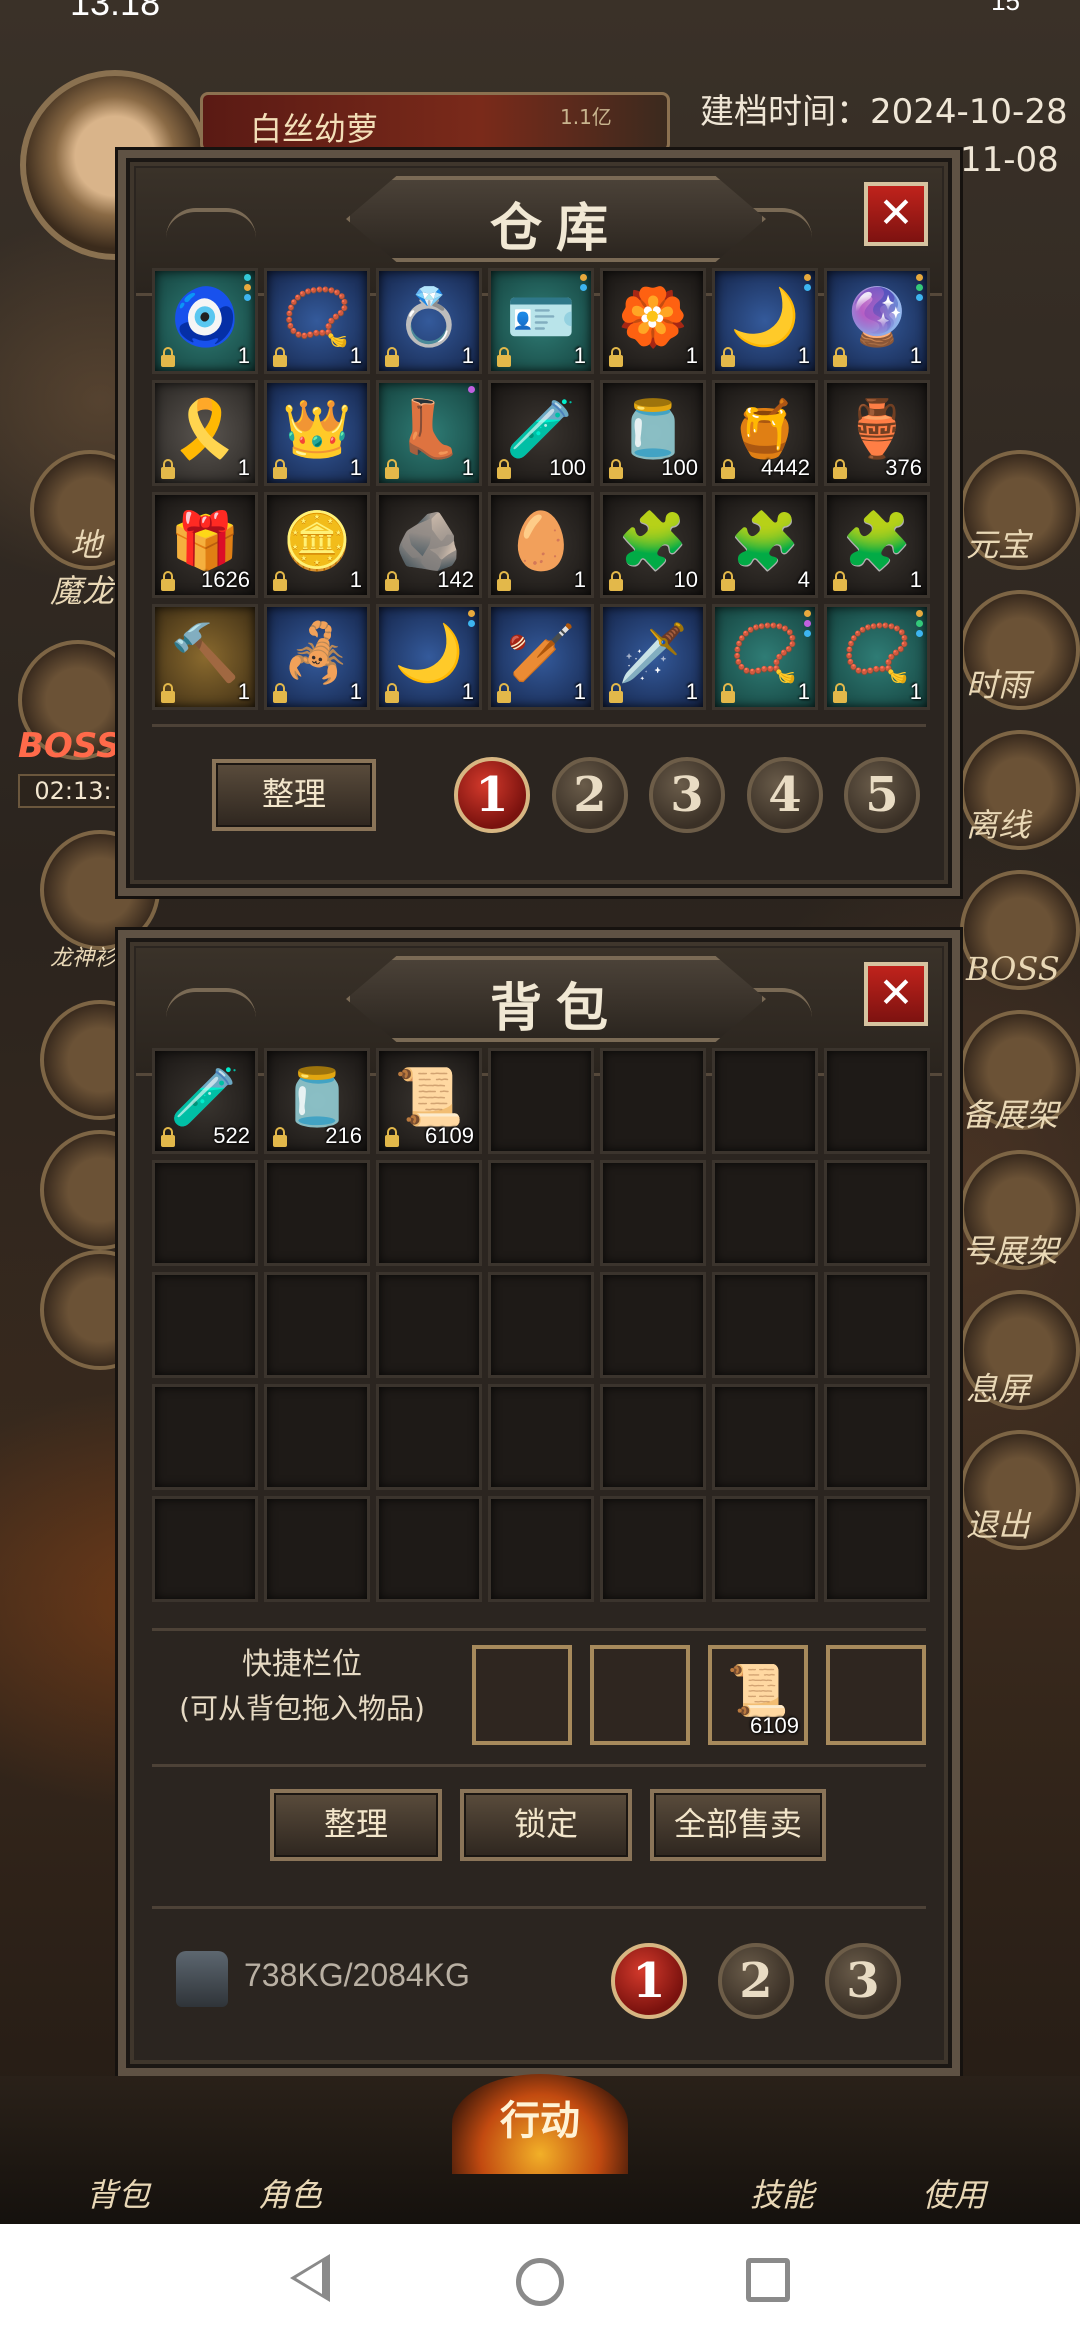 This screenshot has height=2340, width=1080. I want to click on backpack-slot: 📜 6109, so click(429, 1101).